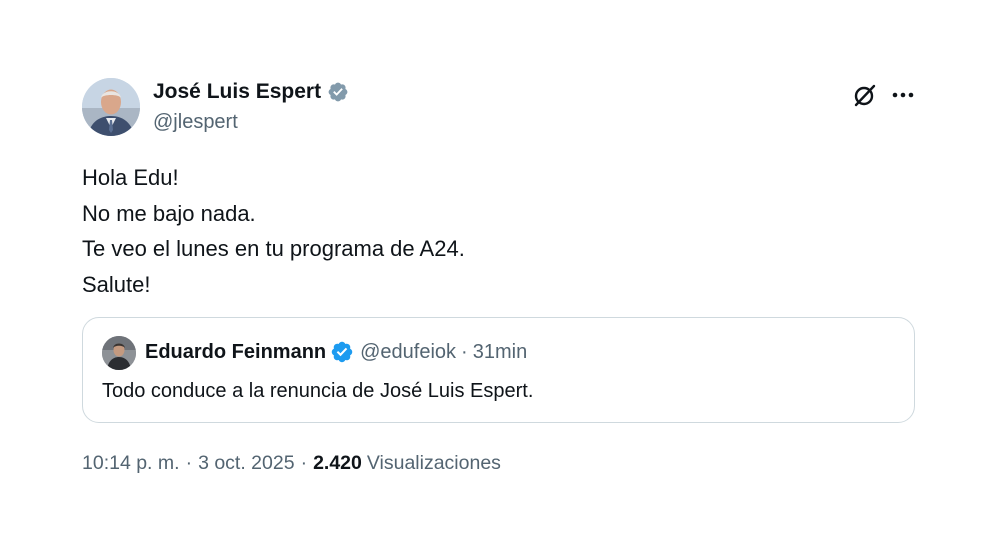 The width and height of the screenshot is (992, 558). I want to click on author-handle: @jlespert, so click(195, 122).